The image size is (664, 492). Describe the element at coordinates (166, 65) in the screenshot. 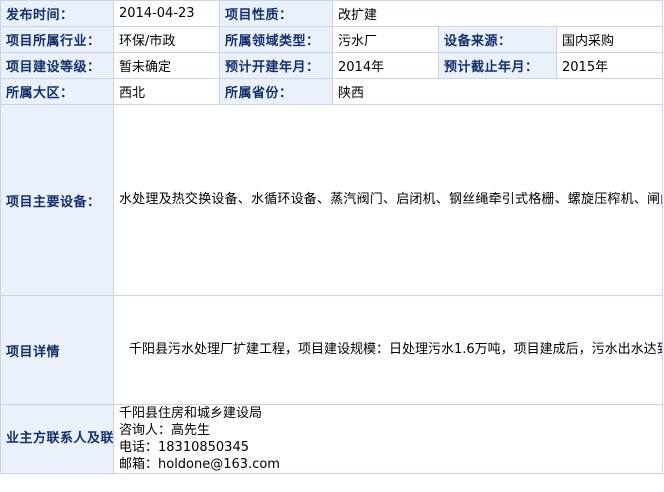

I see `construction-level-value: 暂未确定` at that location.